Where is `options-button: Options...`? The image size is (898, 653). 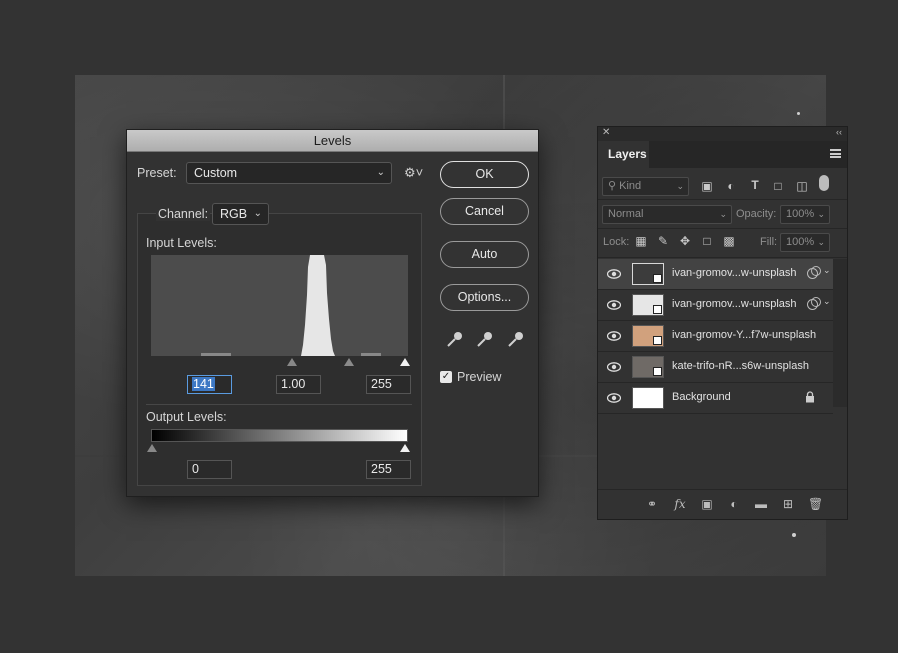 options-button: Options... is located at coordinates (484, 297).